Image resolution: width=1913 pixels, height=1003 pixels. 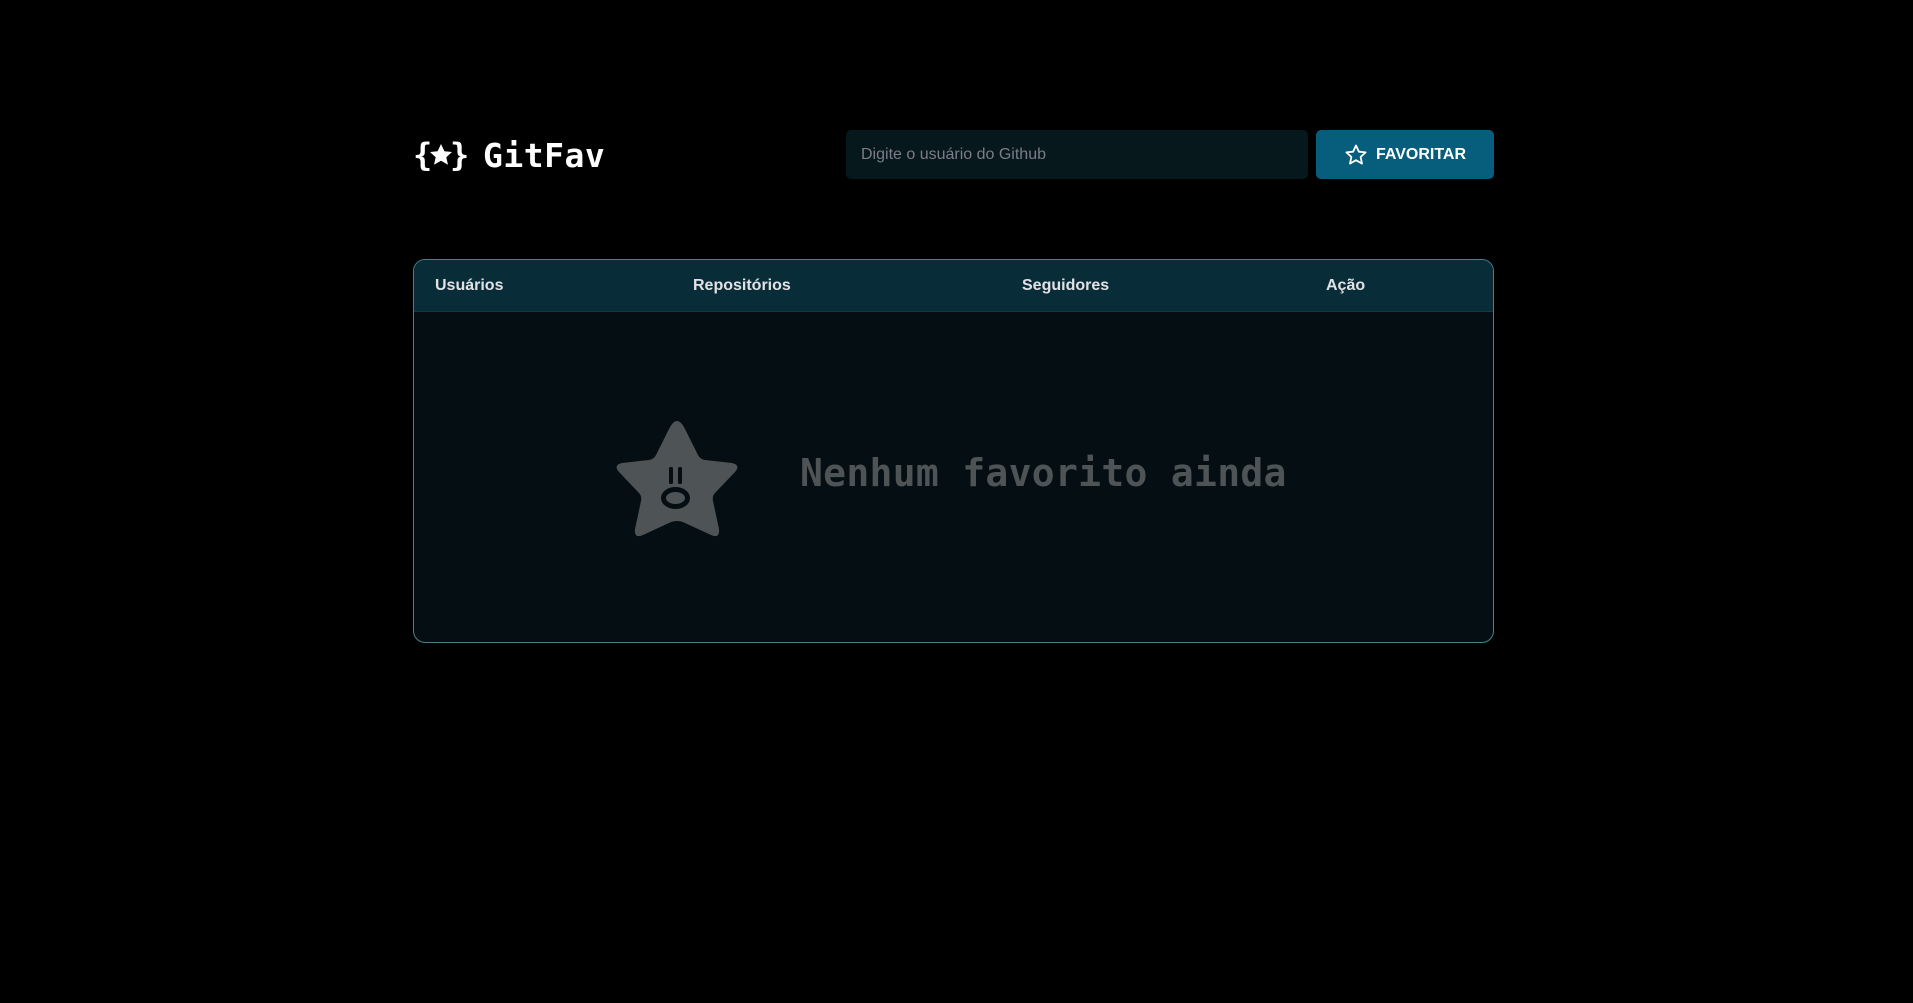 What do you see at coordinates (742, 285) in the screenshot?
I see `column-header-repositories: Repositórios` at bounding box center [742, 285].